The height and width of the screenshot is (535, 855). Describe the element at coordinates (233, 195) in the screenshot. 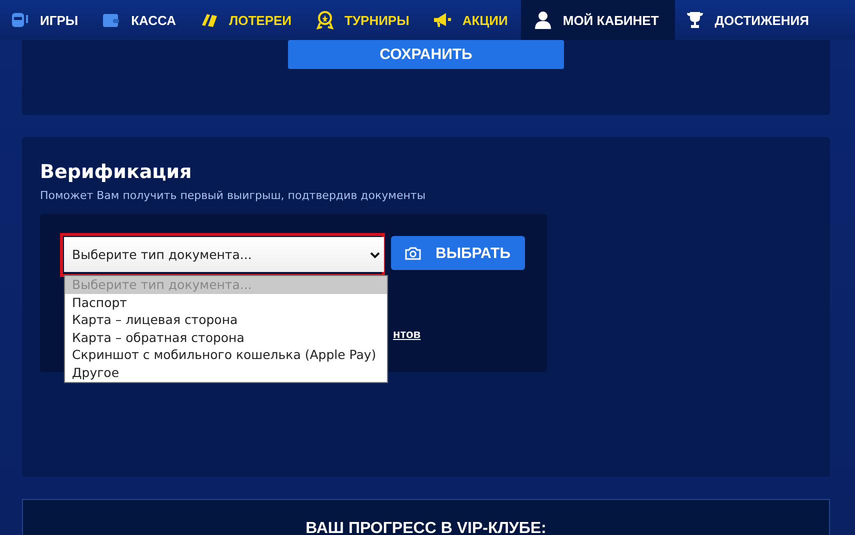

I see `section-subtitle: Поможет Вам получить первый выигрыш, подтвердив документы` at that location.